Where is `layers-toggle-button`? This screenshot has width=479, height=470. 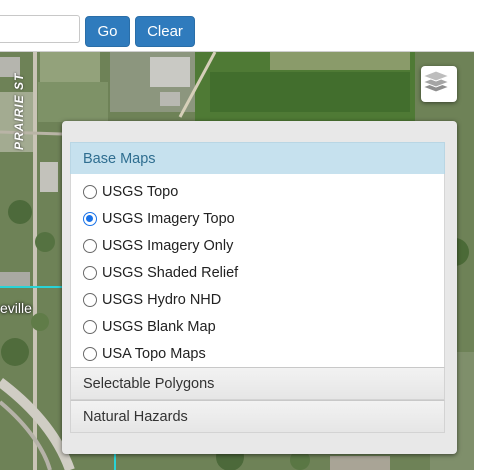 layers-toggle-button is located at coordinates (439, 84).